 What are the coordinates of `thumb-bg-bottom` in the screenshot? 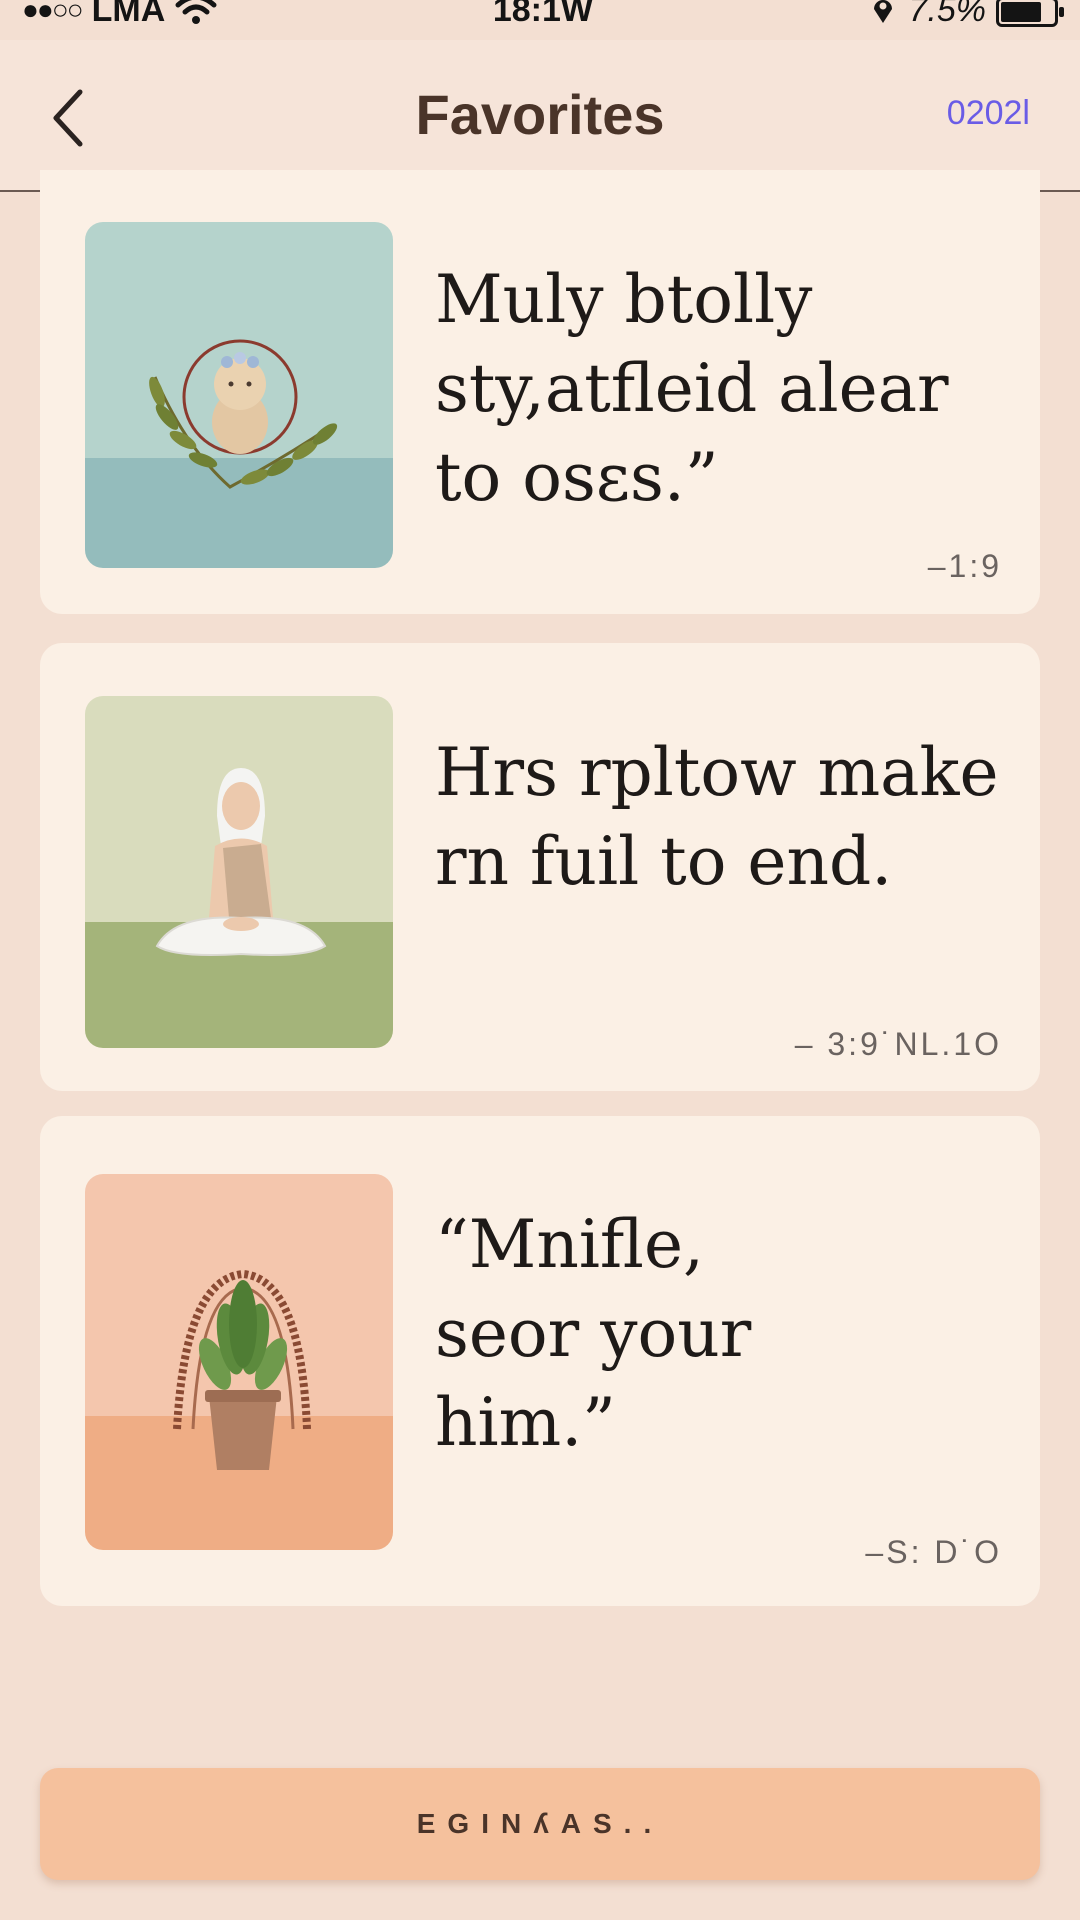 It's located at (239, 513).